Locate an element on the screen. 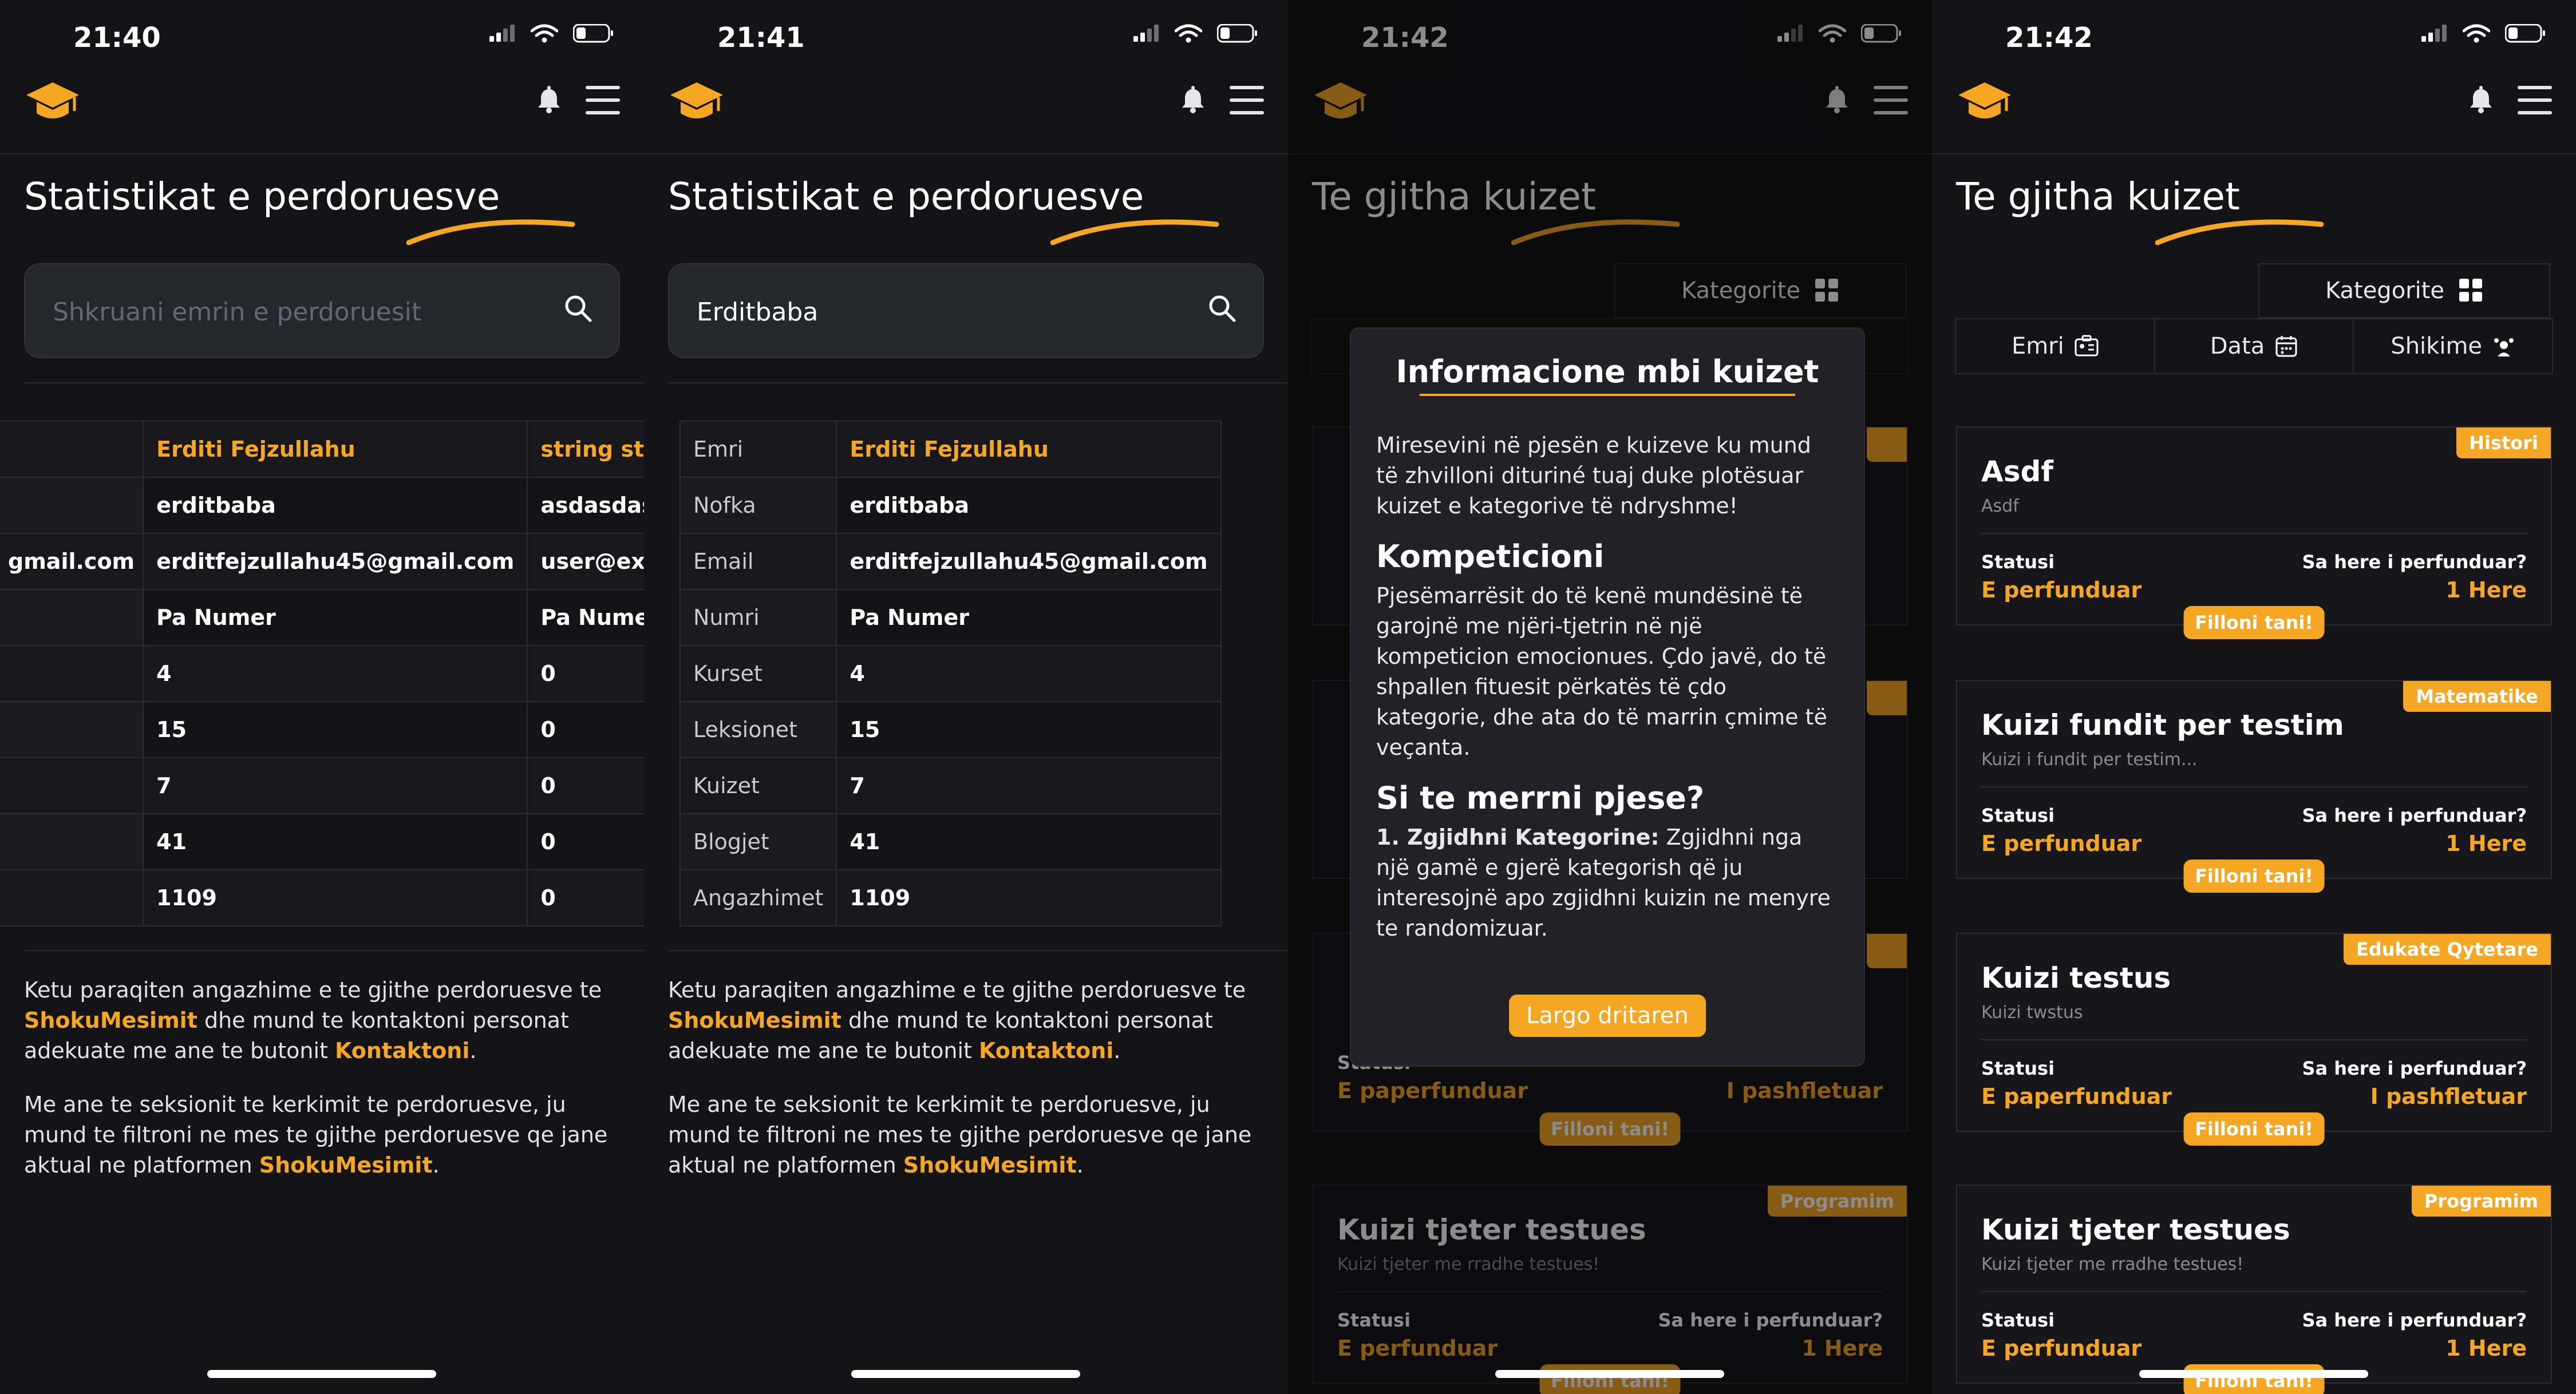  table-cell: Pa Numer is located at coordinates (585, 617).